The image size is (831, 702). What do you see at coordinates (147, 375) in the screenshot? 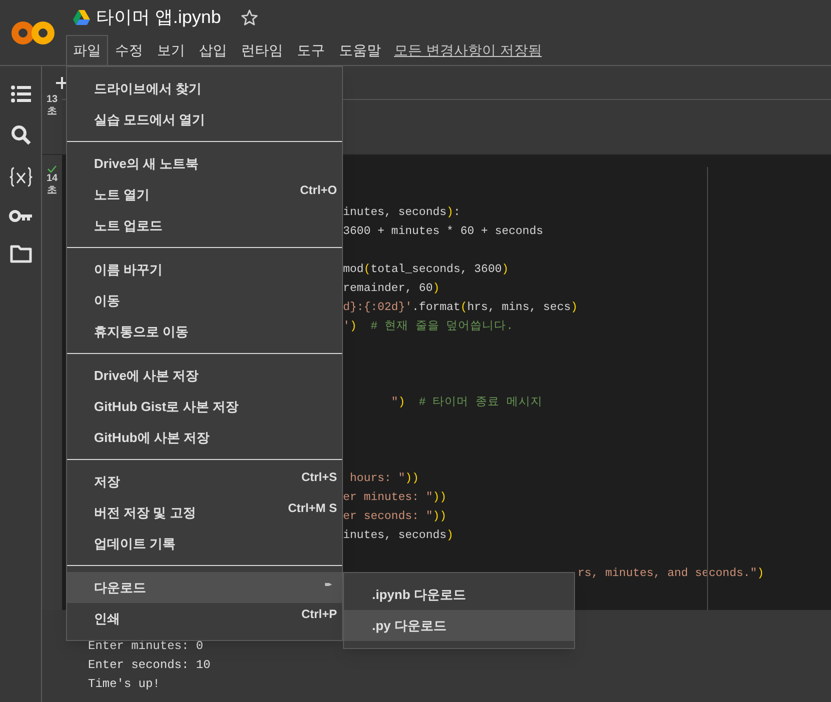
I see `menu-item-label: Drive에 사본 저장` at bounding box center [147, 375].